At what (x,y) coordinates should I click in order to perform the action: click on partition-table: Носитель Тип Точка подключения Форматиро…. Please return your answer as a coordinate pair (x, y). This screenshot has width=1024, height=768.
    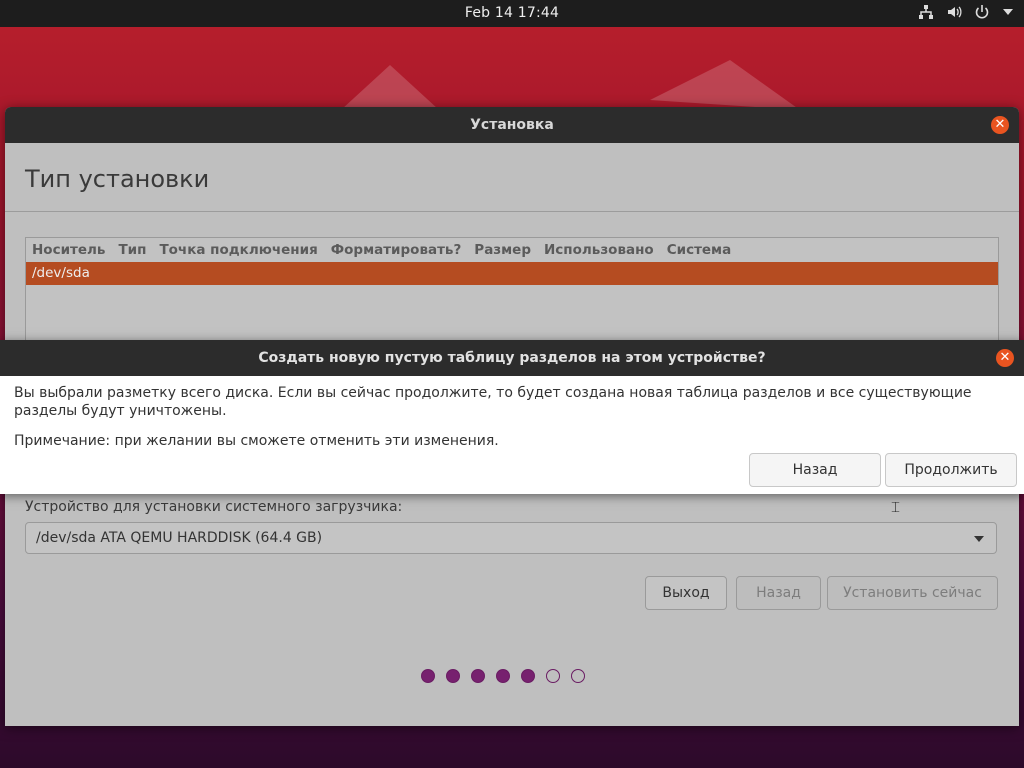
    Looking at the image, I should click on (512, 293).